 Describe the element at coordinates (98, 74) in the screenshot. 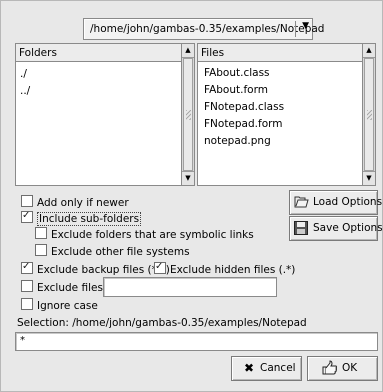

I see `folder-item: ./` at that location.